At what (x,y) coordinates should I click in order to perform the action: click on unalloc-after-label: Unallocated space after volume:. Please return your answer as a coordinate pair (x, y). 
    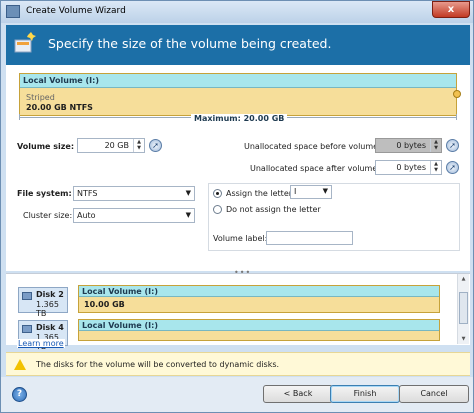
    Looking at the image, I should click on (315, 168).